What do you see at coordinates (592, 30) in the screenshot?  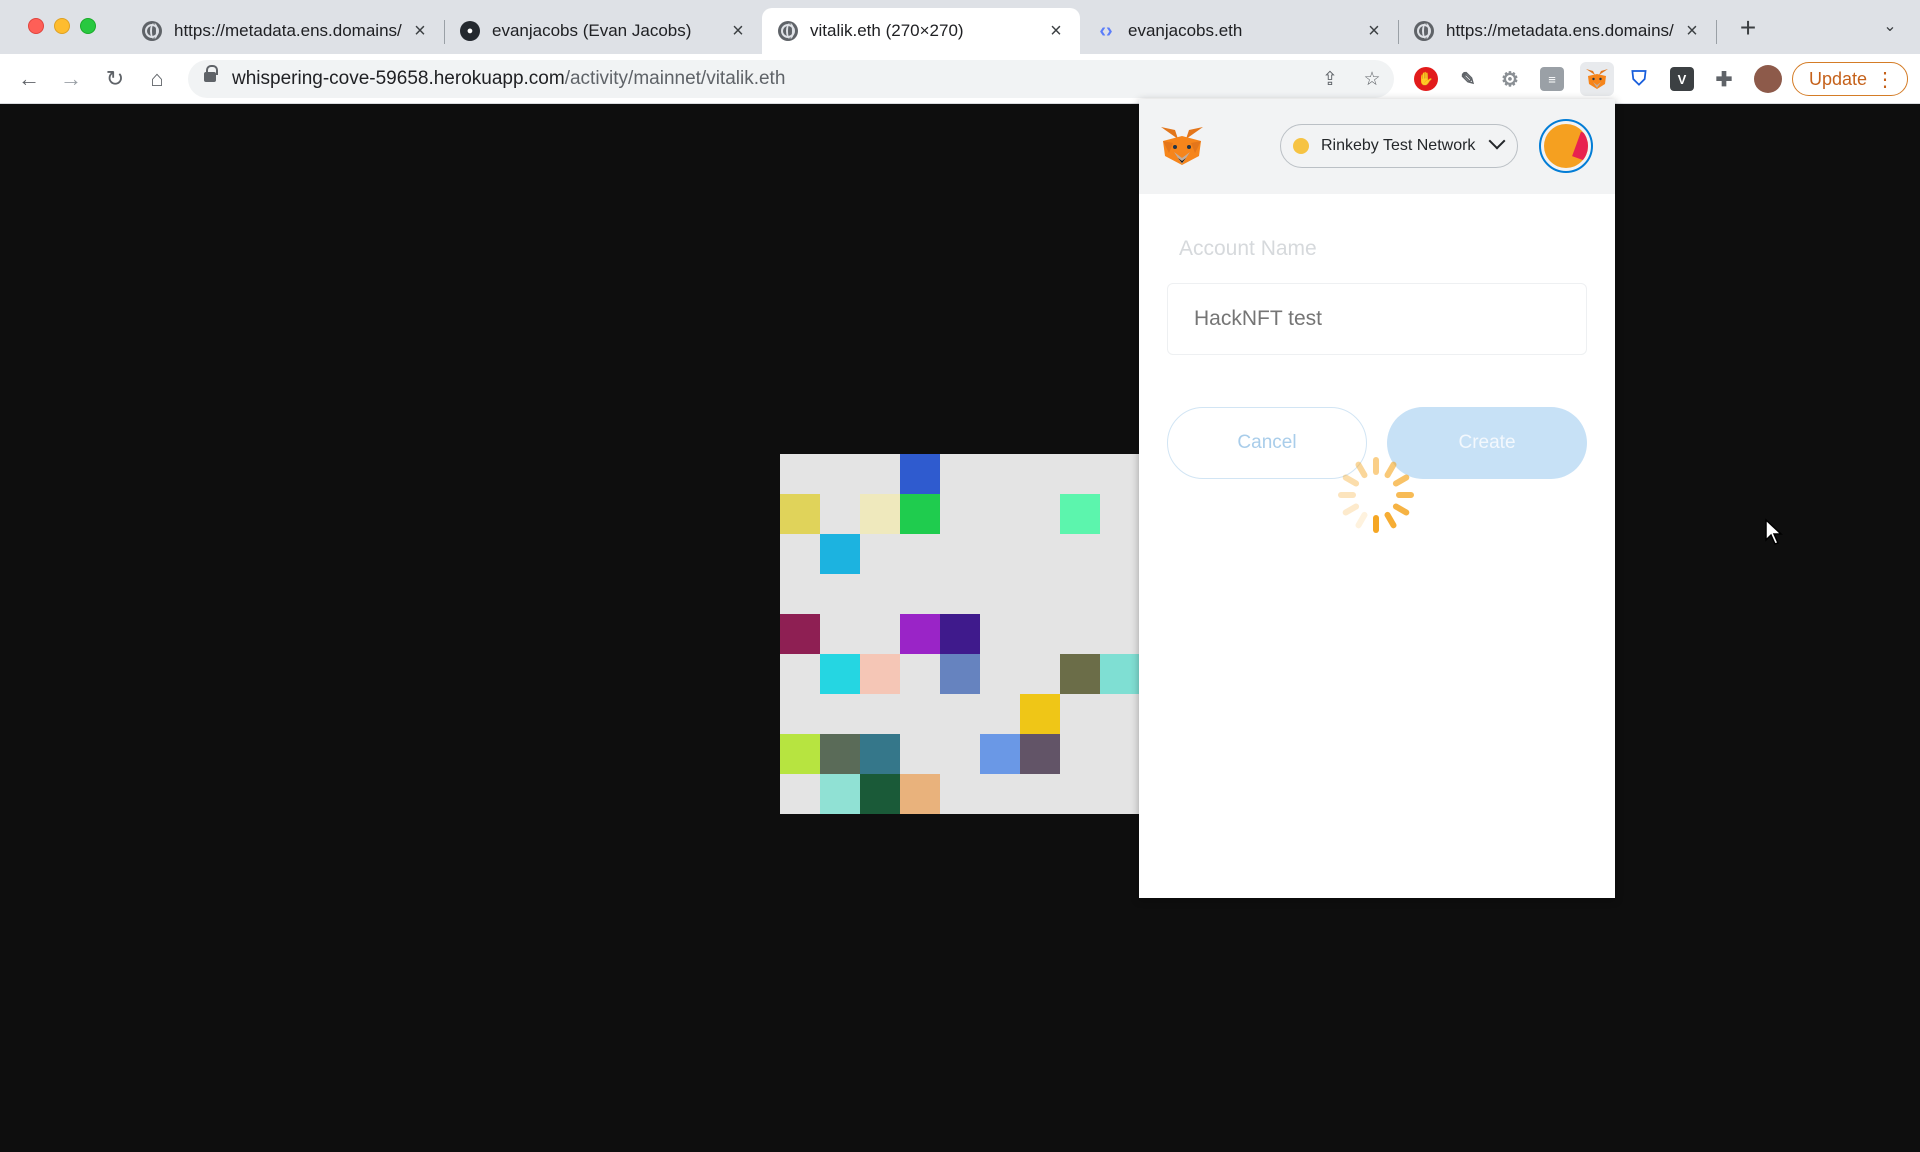 I see `tab-title: evanjacobs (Evan Jacobs)` at bounding box center [592, 30].